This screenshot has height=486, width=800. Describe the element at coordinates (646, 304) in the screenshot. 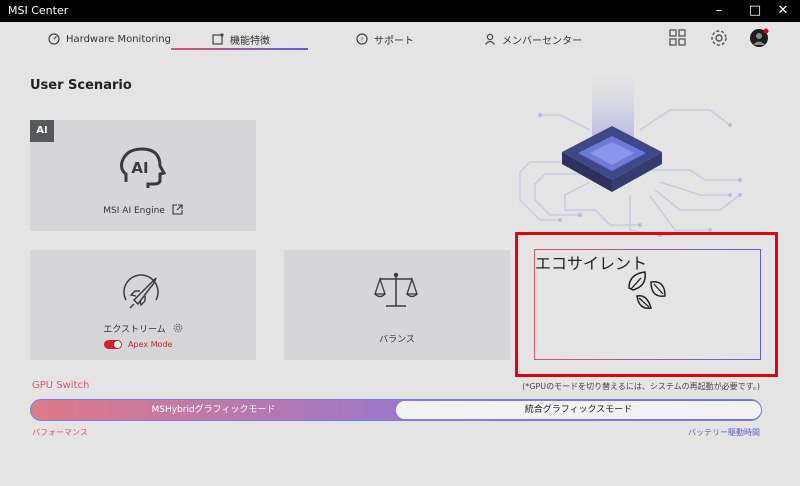

I see `selection-highlight` at that location.